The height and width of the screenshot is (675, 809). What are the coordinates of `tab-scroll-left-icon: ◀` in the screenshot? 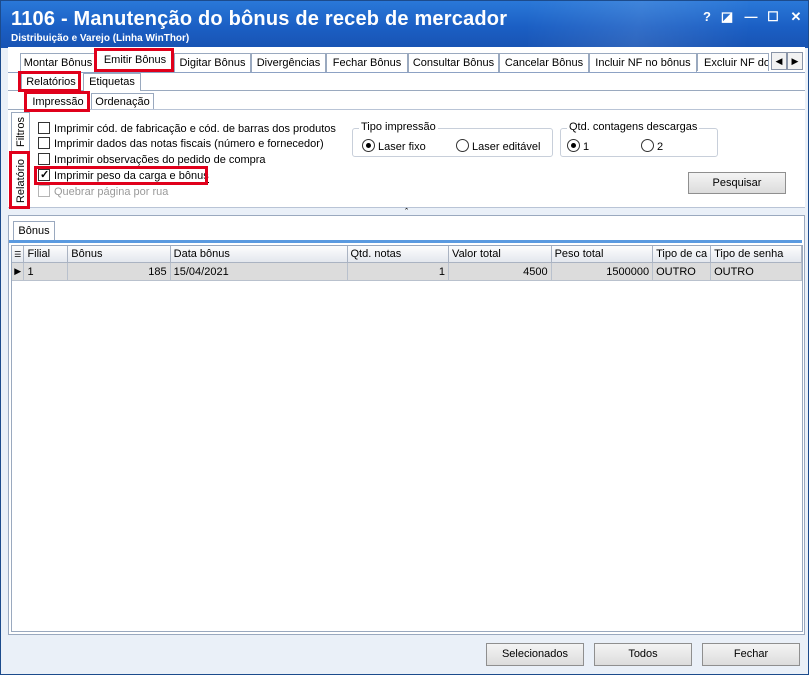 It's located at (779, 61).